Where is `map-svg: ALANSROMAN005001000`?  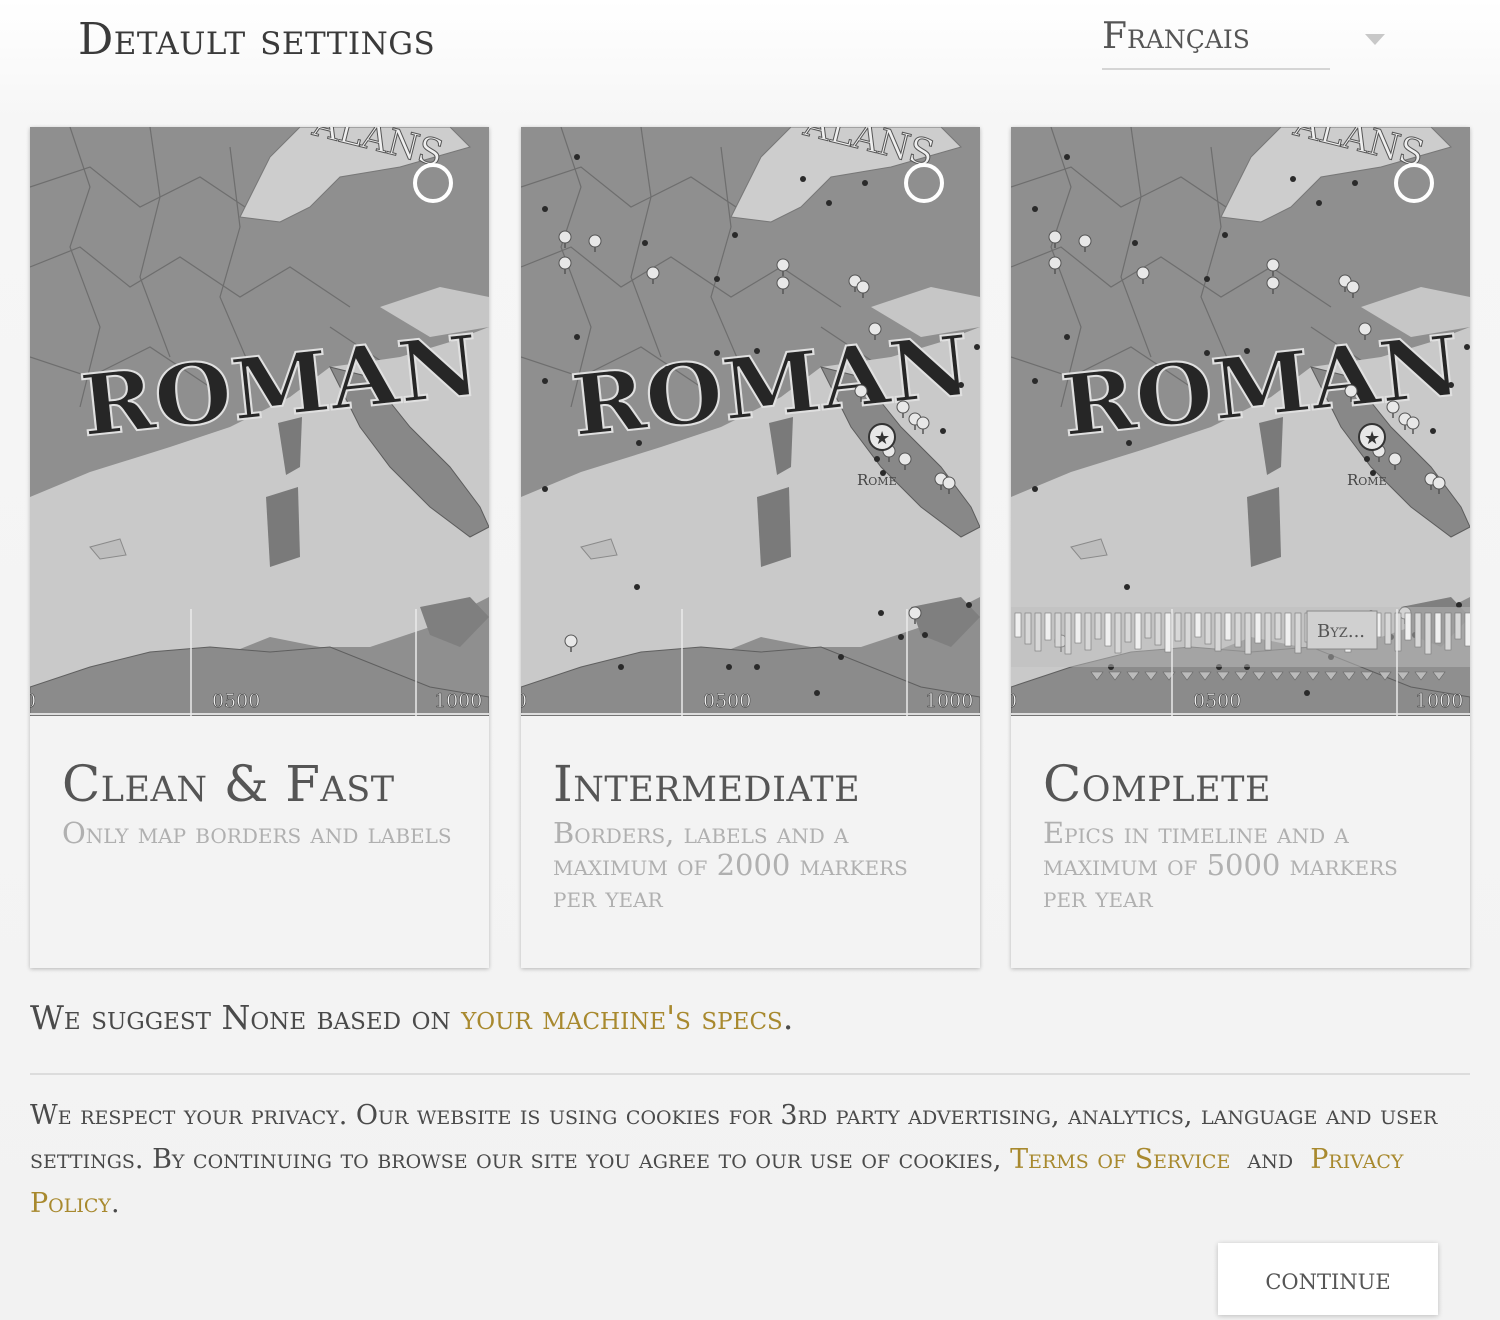
map-svg: ALANSROMAN005001000 is located at coordinates (259, 421).